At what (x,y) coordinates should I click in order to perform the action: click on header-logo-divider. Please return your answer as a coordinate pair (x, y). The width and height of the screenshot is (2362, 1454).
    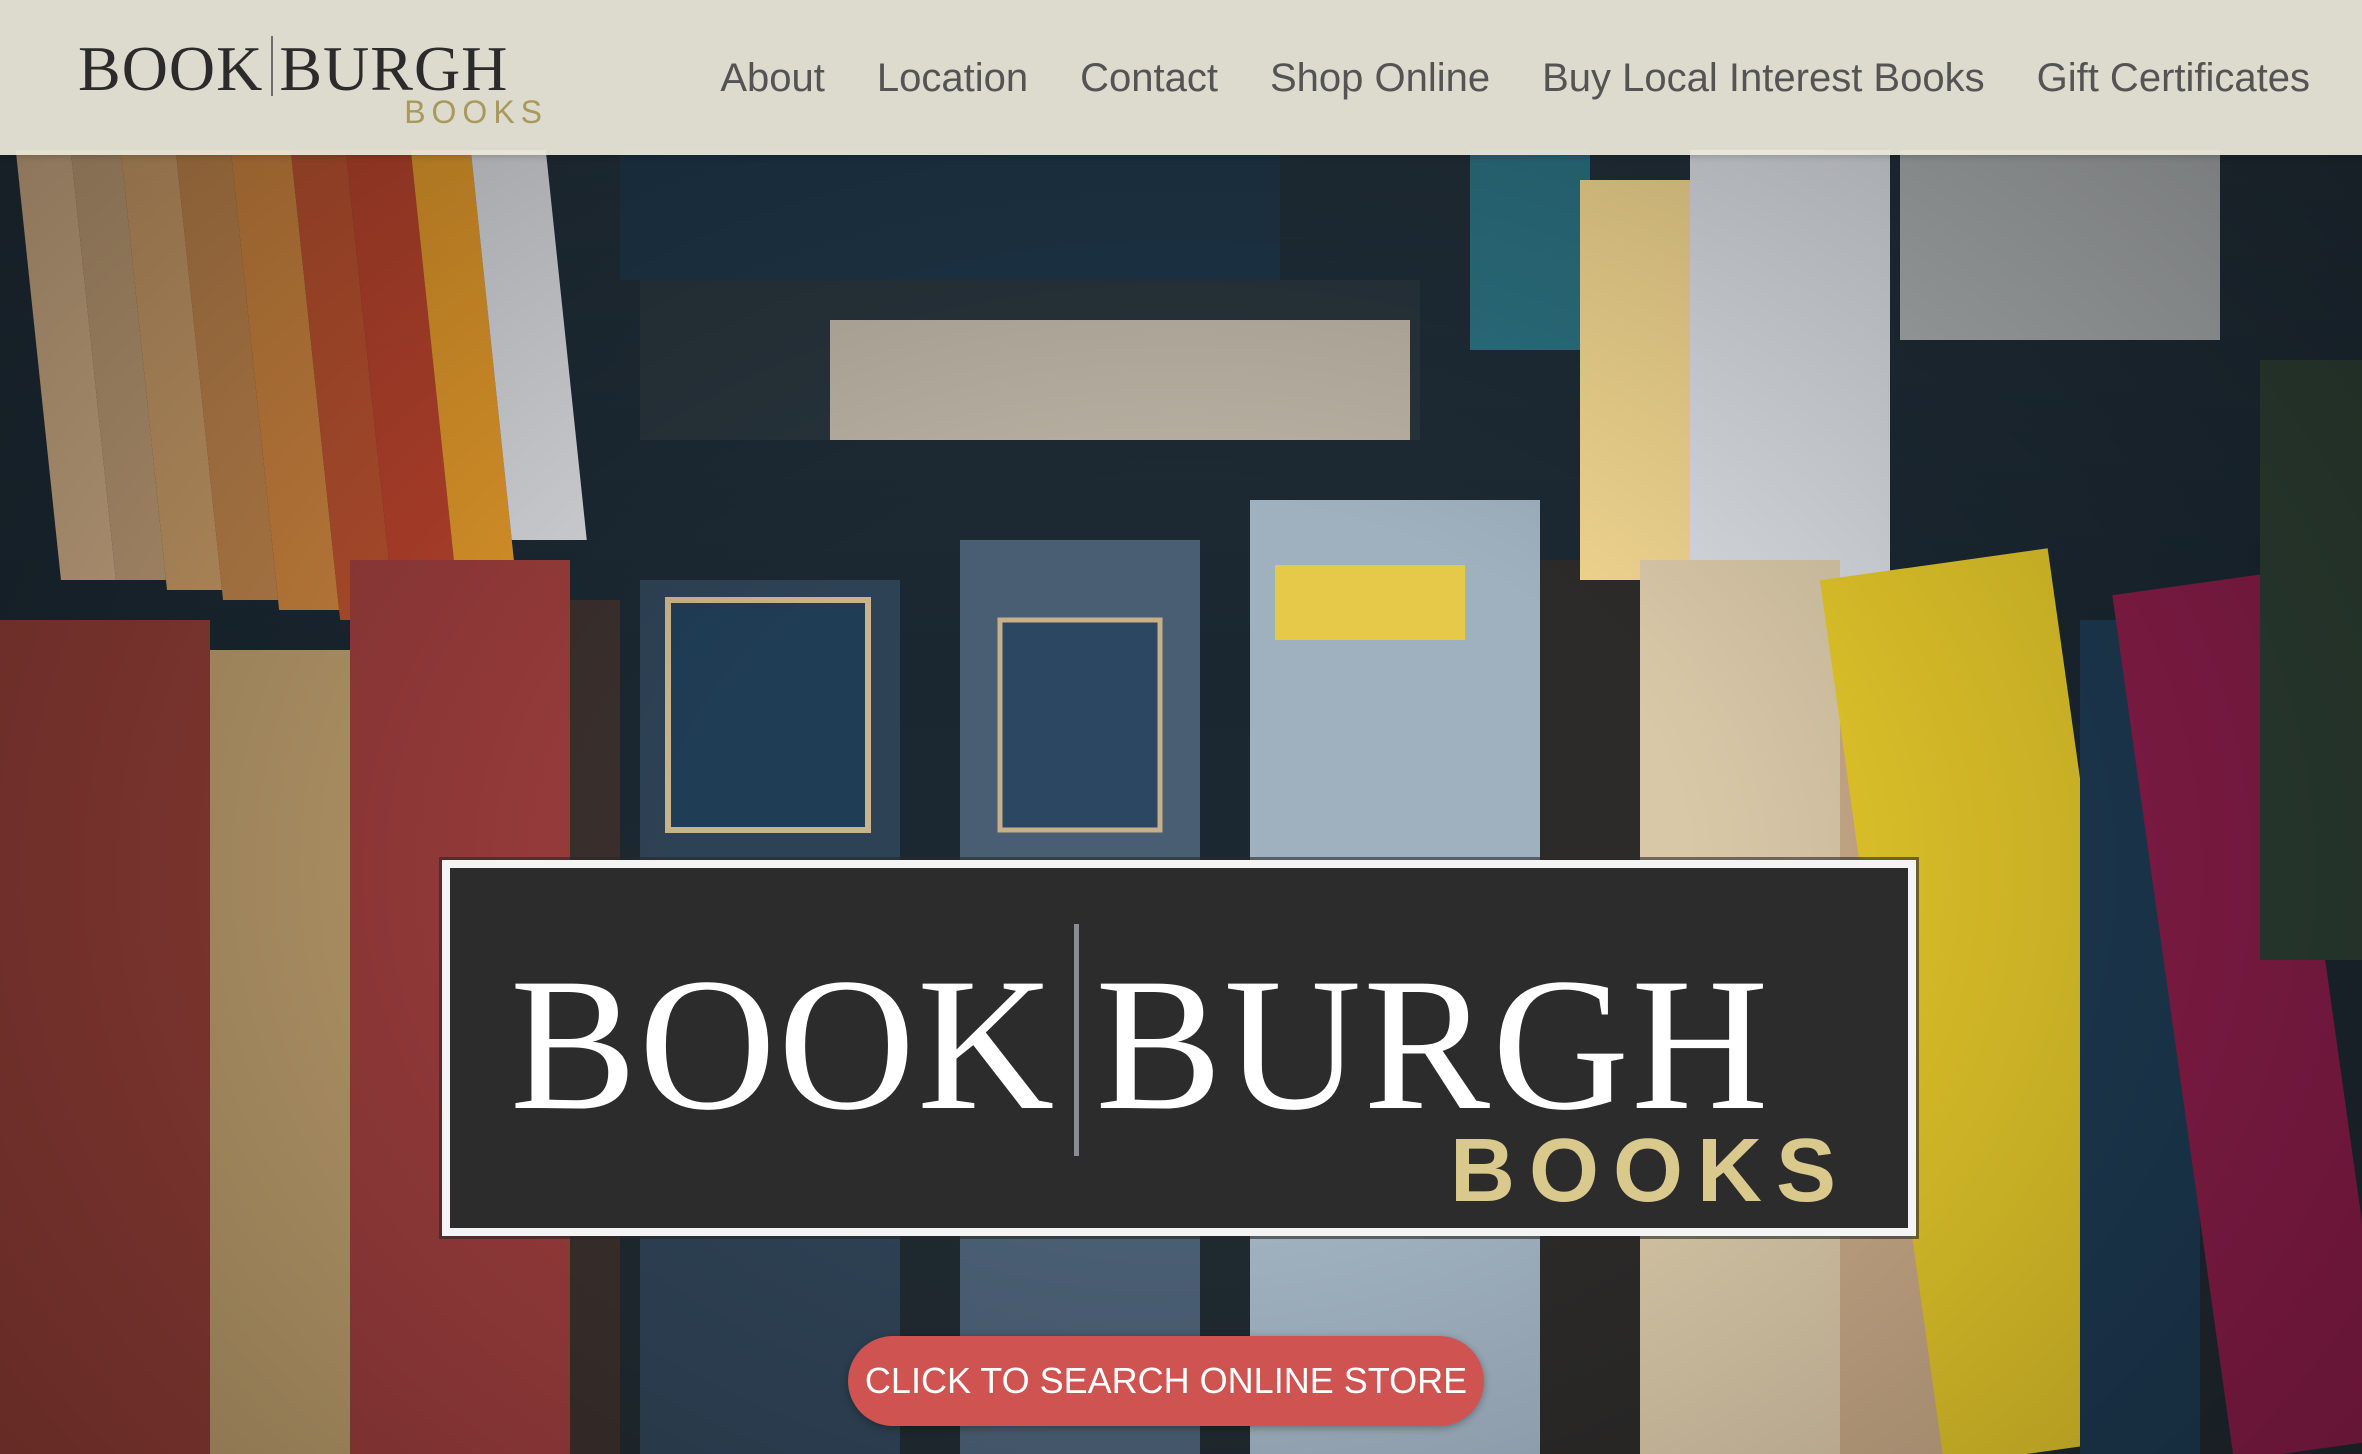
    Looking at the image, I should click on (272, 66).